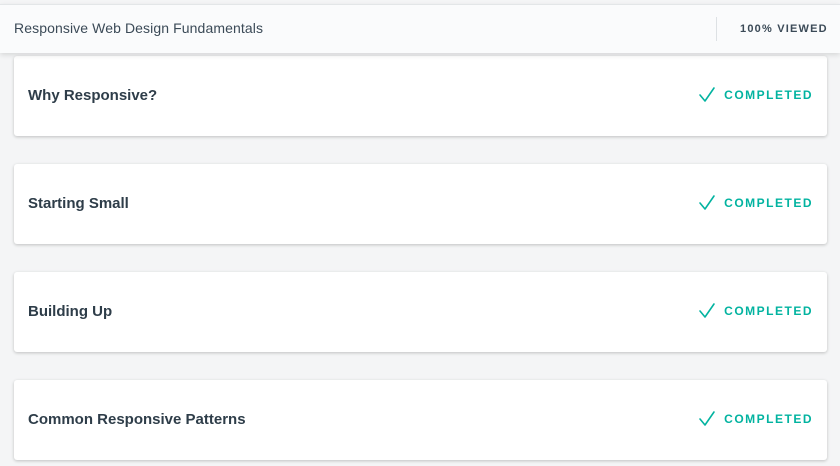  What do you see at coordinates (78, 203) in the screenshot?
I see `lesson-title: Starting Small` at bounding box center [78, 203].